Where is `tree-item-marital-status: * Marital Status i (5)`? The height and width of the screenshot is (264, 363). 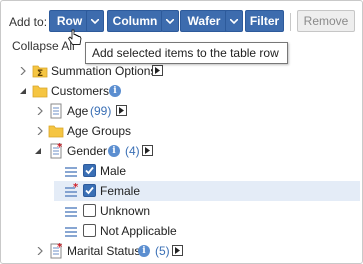
tree-item-marital-status: * Marital Status i (5) is located at coordinates (181, 251).